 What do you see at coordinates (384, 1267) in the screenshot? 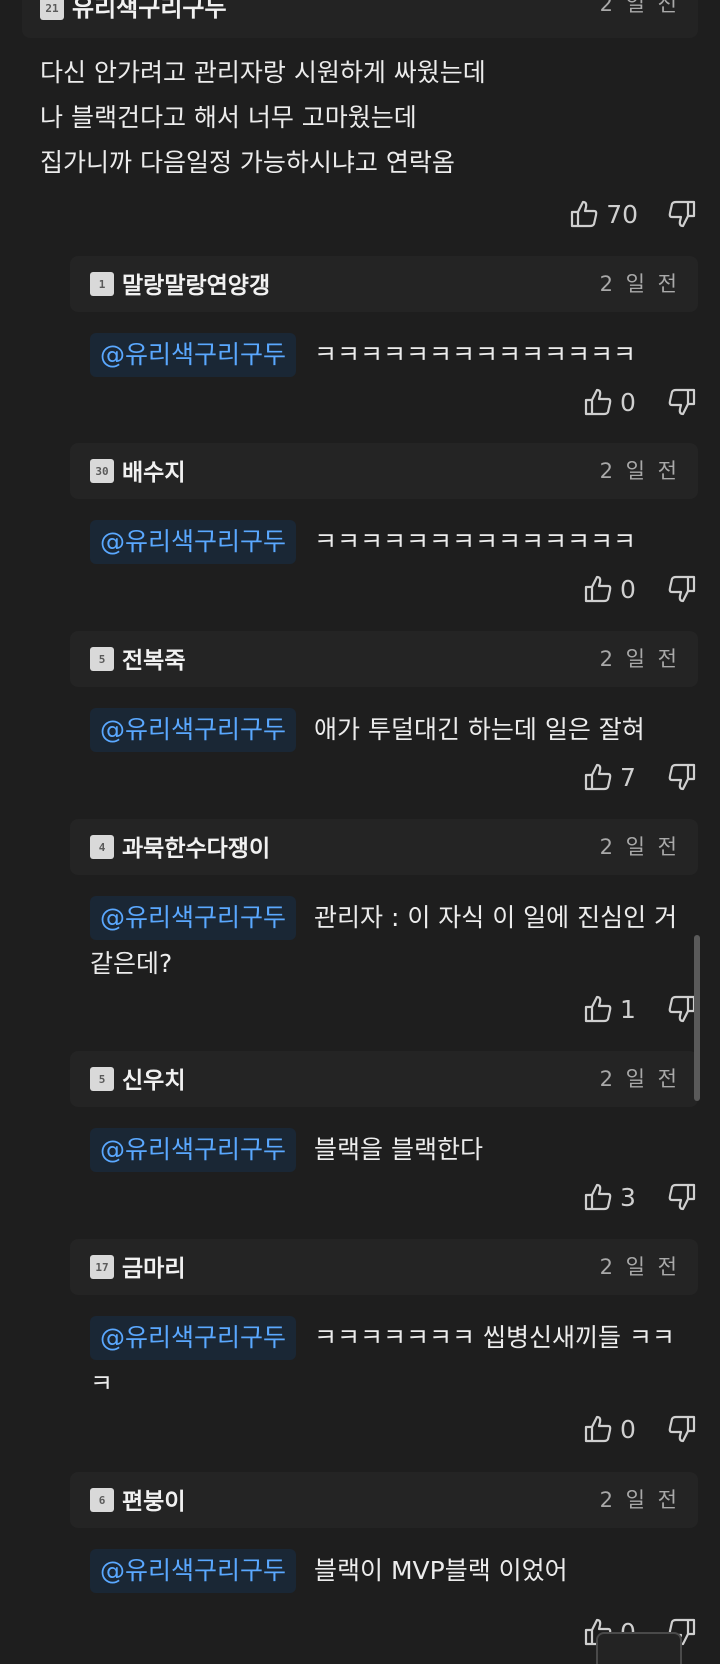
I see `reply-header: 17 금마리 2 일 전` at bounding box center [384, 1267].